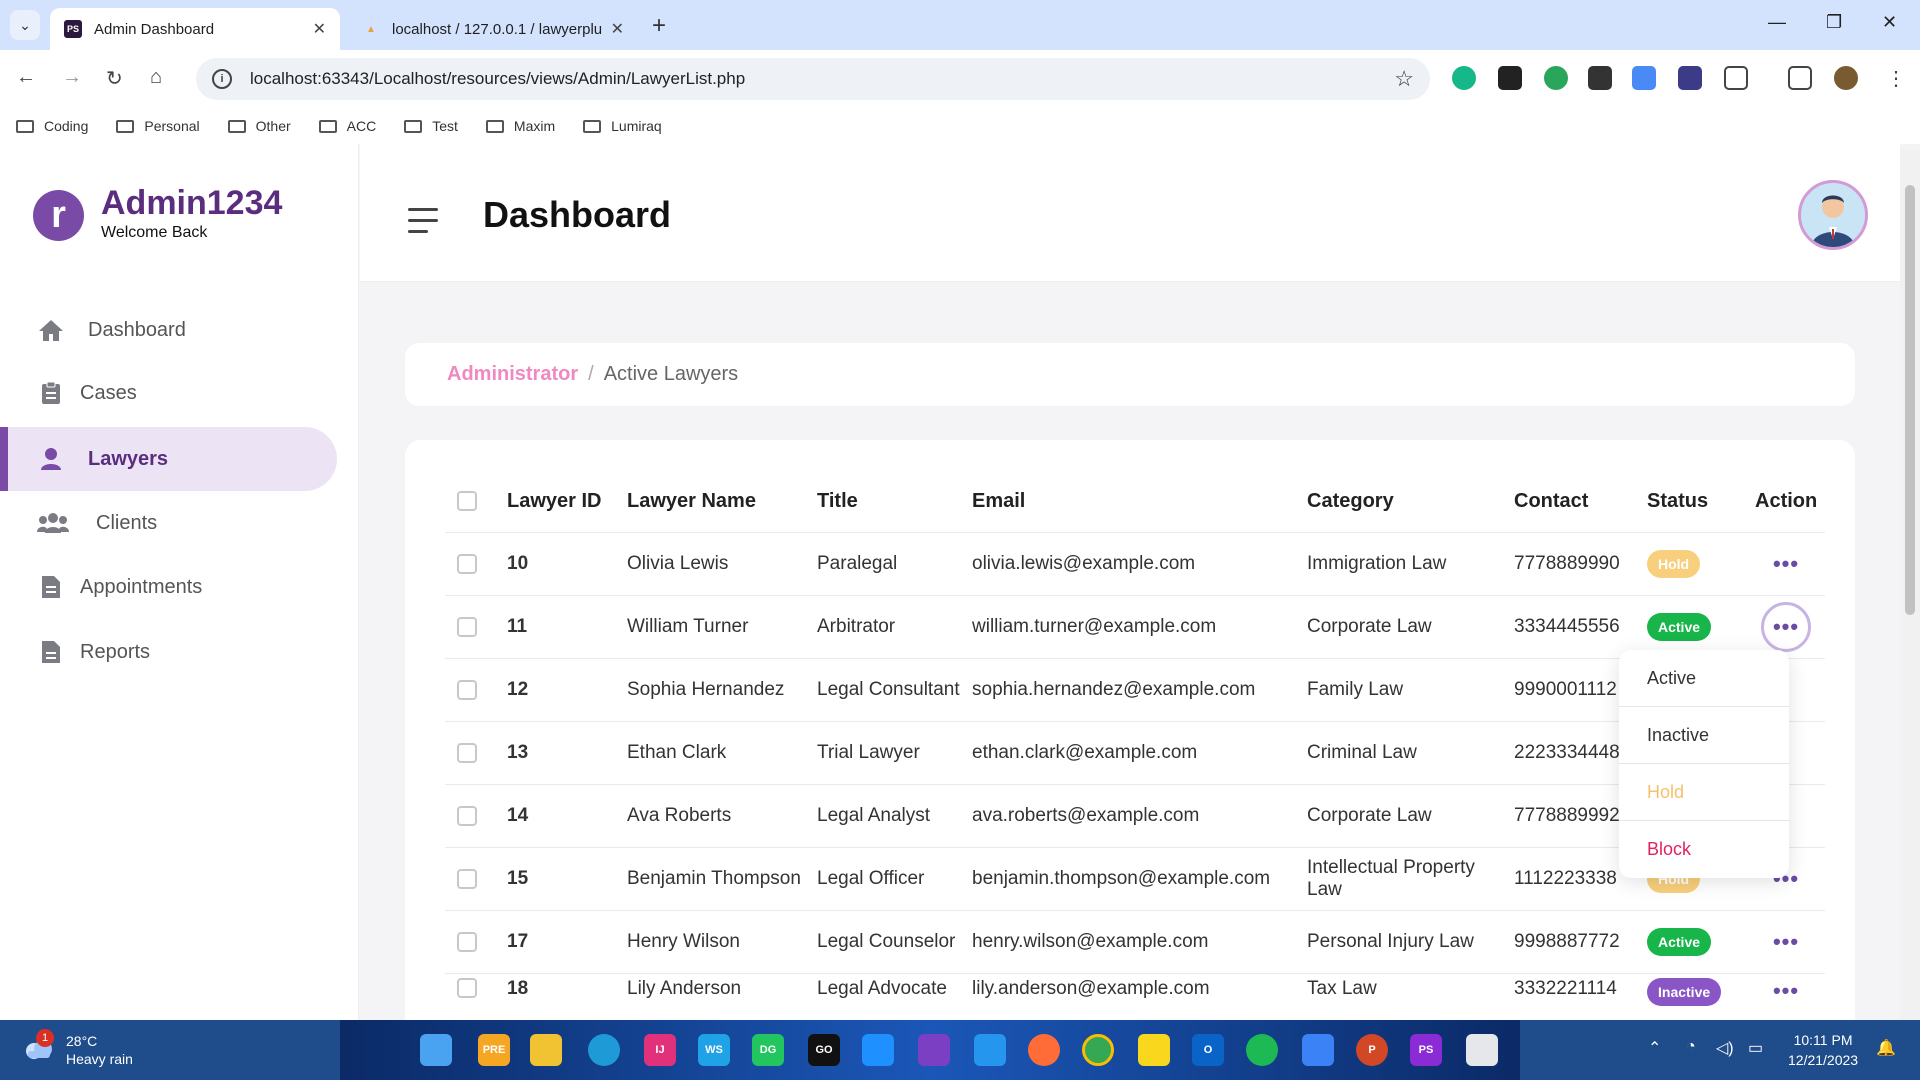 This screenshot has width=1920, height=1080. Describe the element at coordinates (714, 1050) in the screenshot. I see `webstorm-icon: WS` at that location.